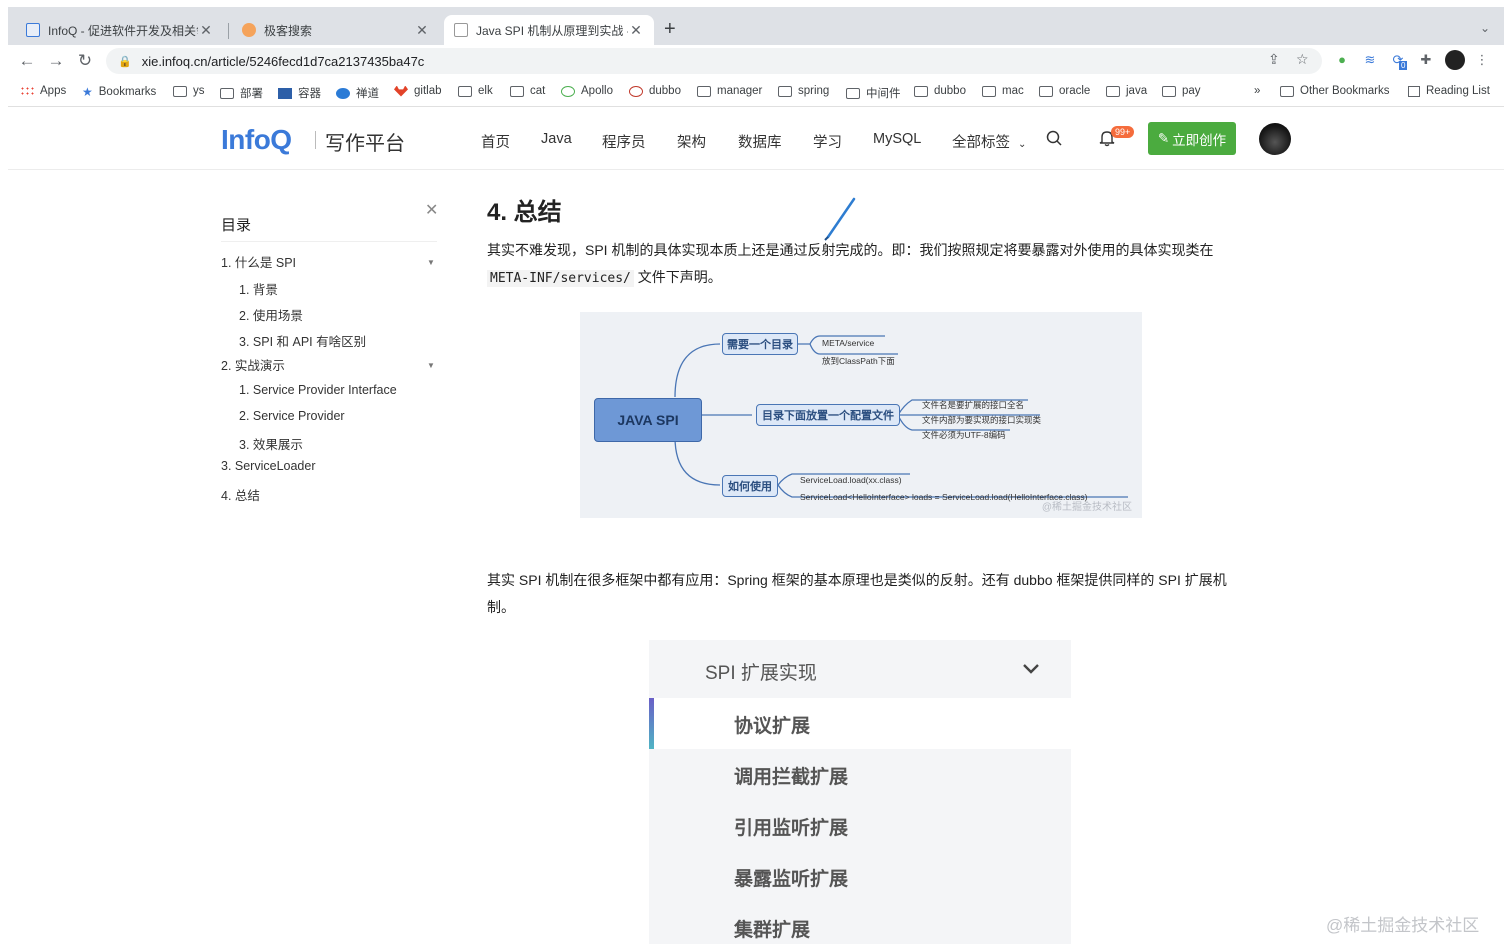 This screenshot has width=1512, height=951. I want to click on bookmark-oracle: oracle, so click(1064, 91).